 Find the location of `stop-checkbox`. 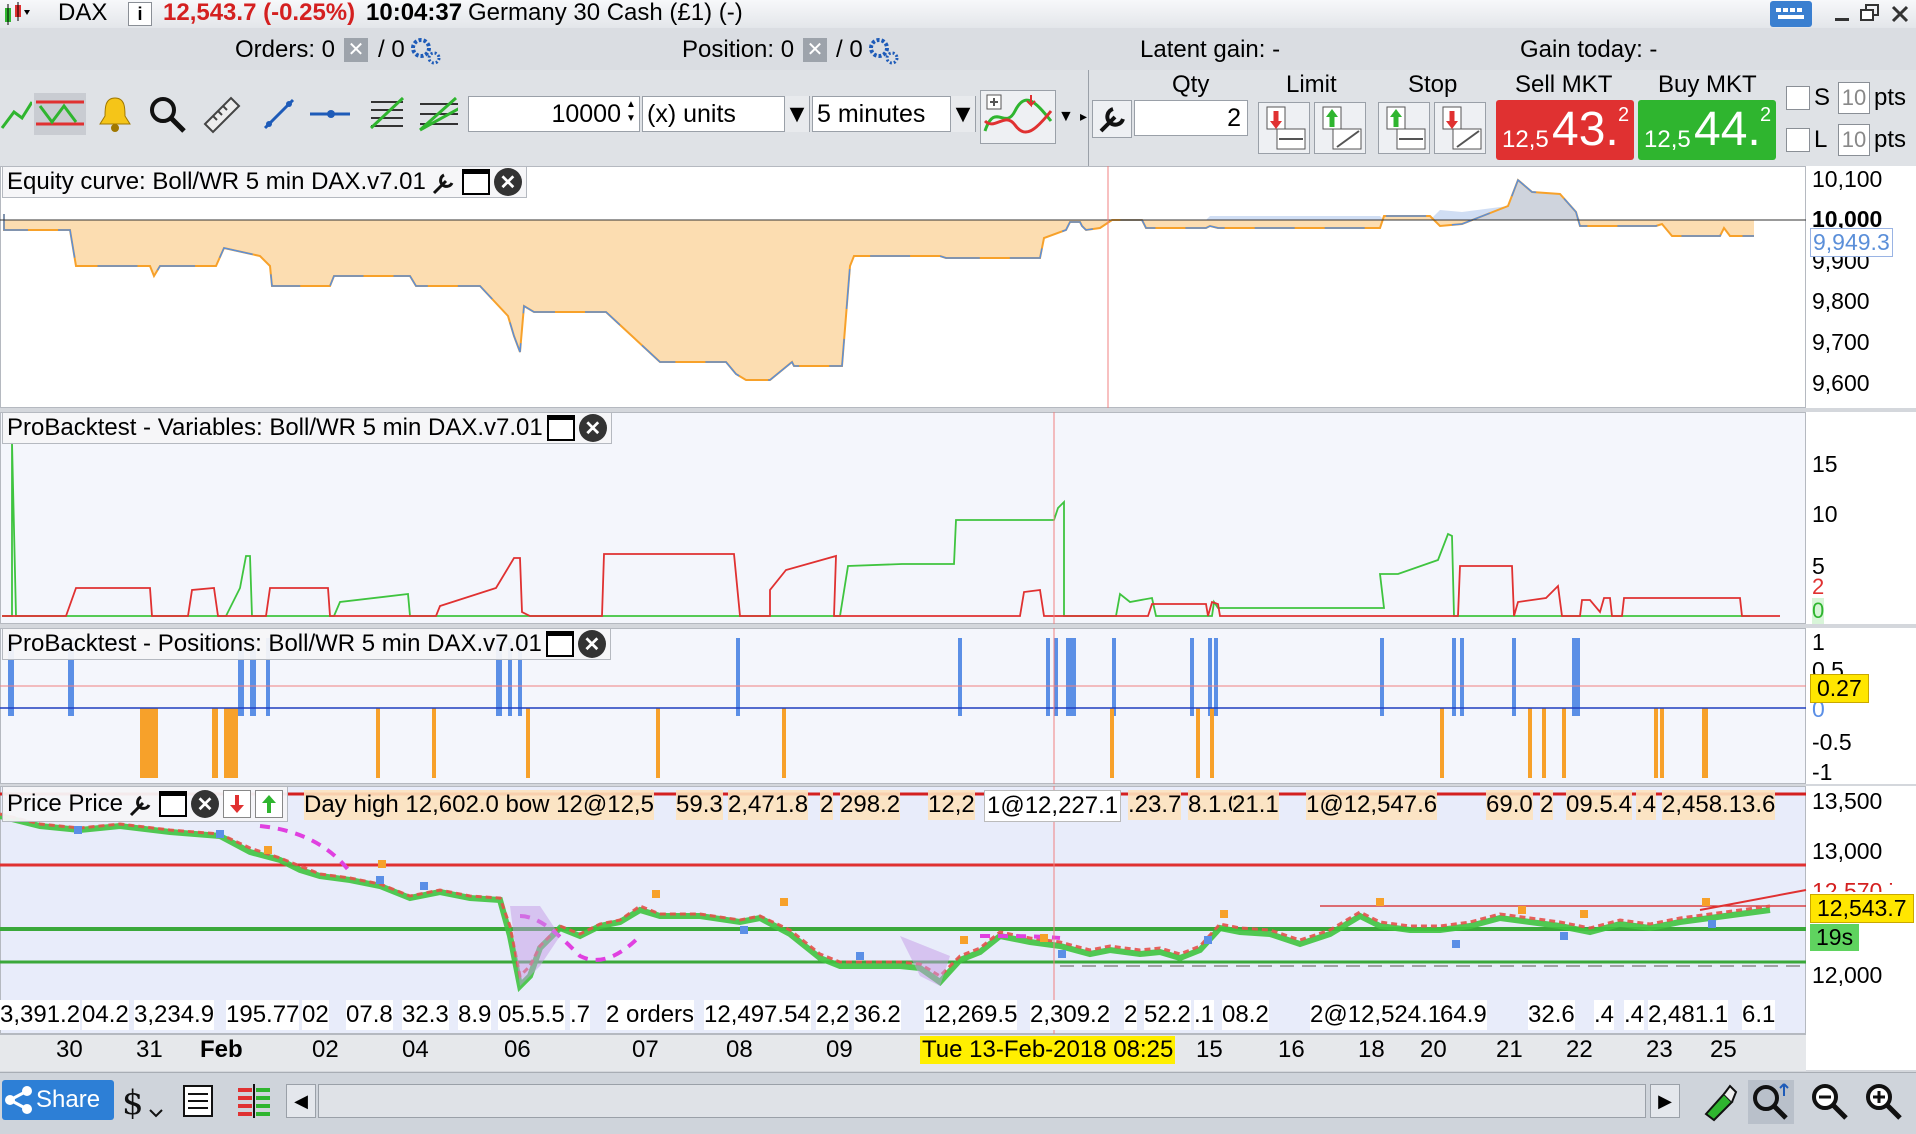

stop-checkbox is located at coordinates (1798, 98).